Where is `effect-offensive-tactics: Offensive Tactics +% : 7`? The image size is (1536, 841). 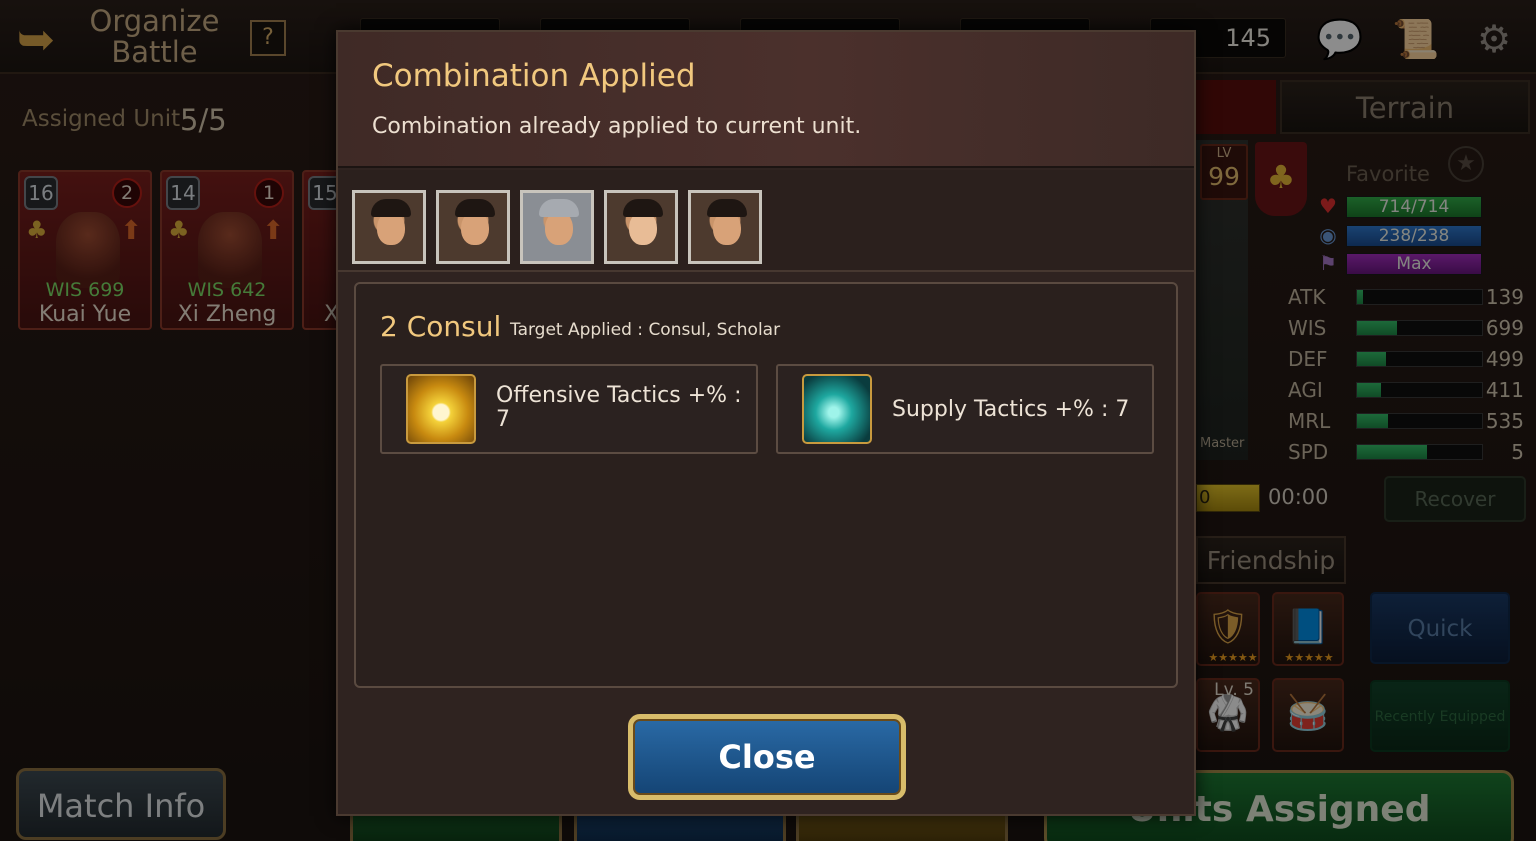 effect-offensive-tactics: Offensive Tactics +% : 7 is located at coordinates (569, 409).